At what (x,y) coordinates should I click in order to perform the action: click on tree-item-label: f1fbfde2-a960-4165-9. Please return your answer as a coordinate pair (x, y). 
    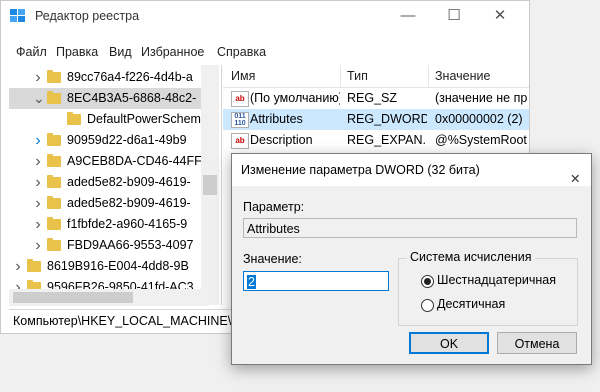
    Looking at the image, I should click on (127, 224).